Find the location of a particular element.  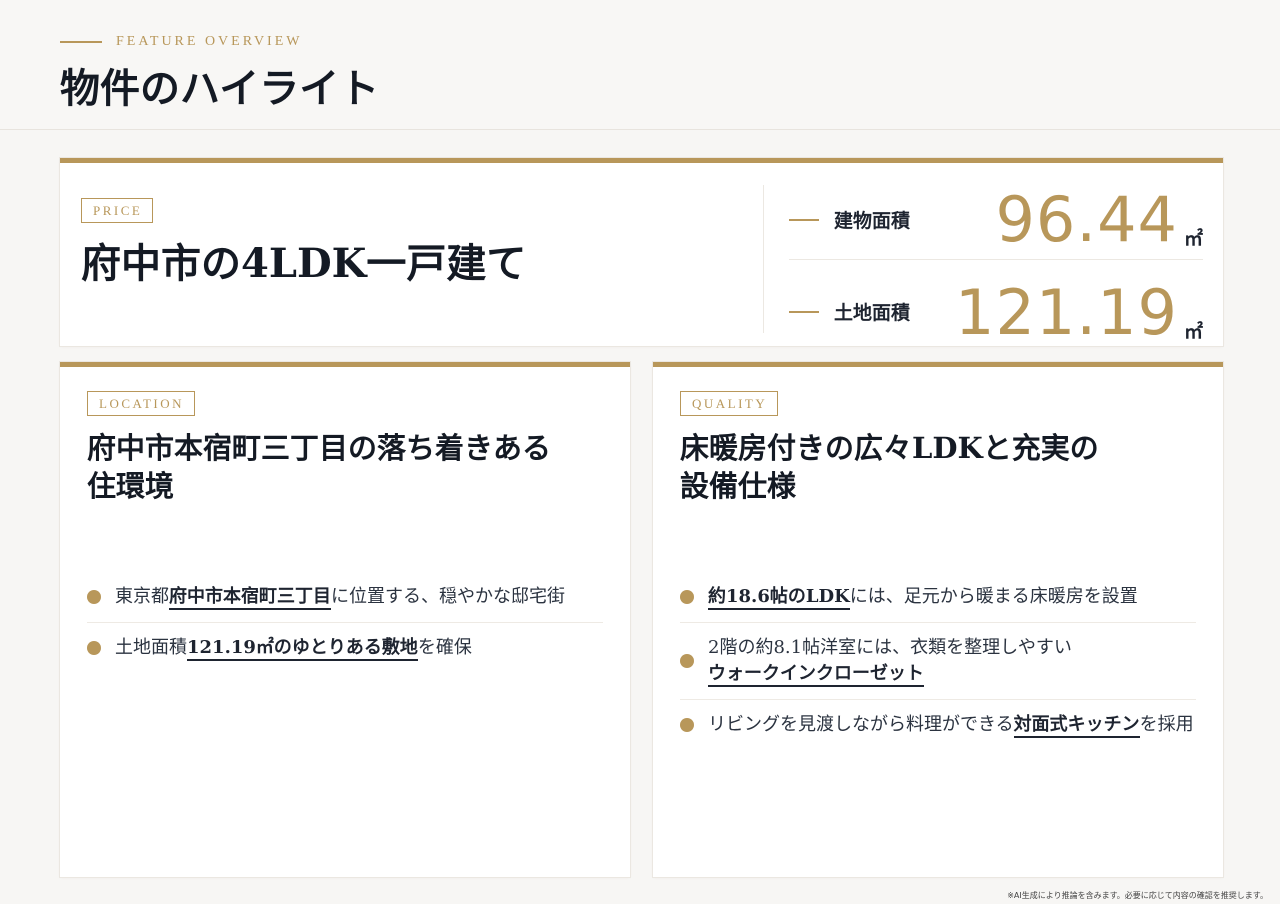

list-item: 約18.6帖のLDKには、足元から暖まる床暖房を設置 is located at coordinates (938, 597).